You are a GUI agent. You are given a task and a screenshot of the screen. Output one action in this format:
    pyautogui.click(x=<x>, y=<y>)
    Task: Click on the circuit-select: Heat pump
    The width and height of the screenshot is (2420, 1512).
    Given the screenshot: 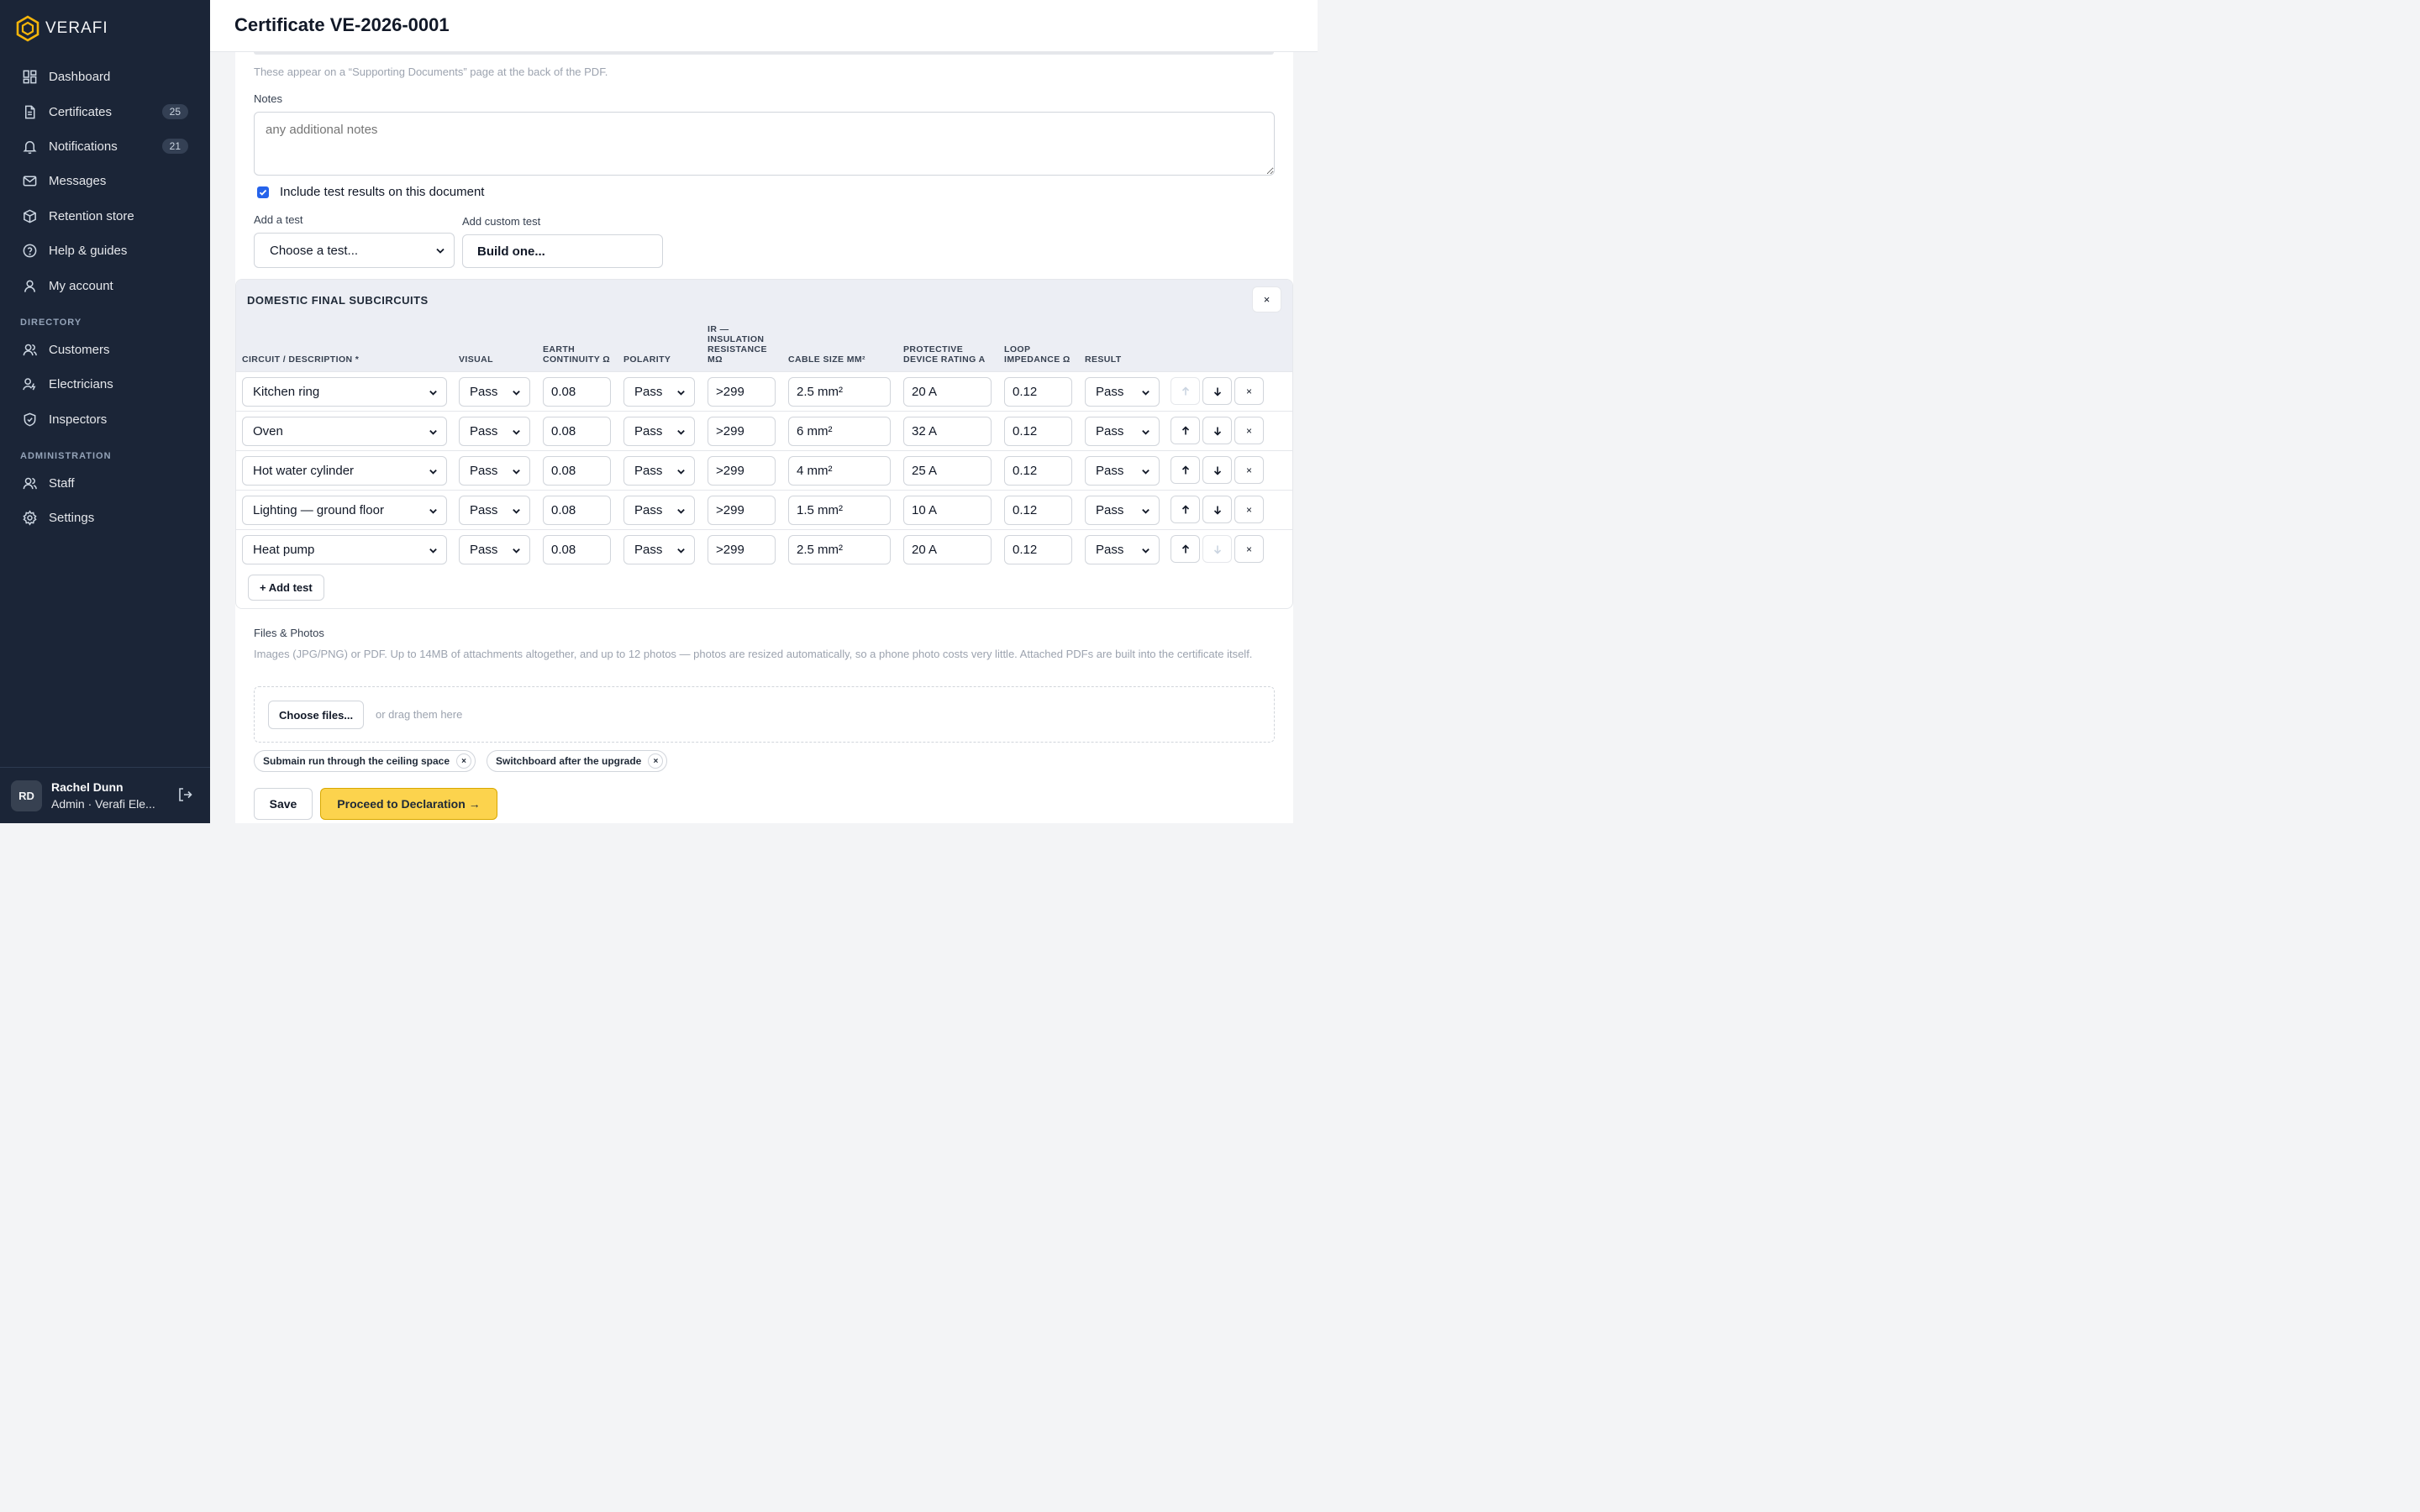 What is the action you would take?
    pyautogui.click(x=344, y=549)
    